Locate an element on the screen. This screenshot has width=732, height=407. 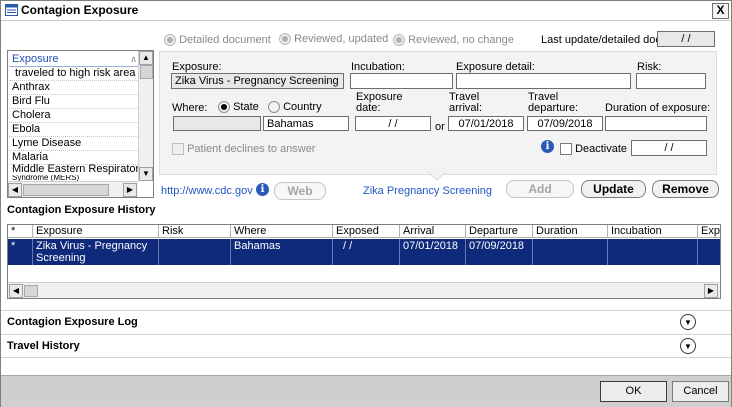
listbox-vertical-scrollbar: ▲ ▼ is located at coordinates (145, 116).